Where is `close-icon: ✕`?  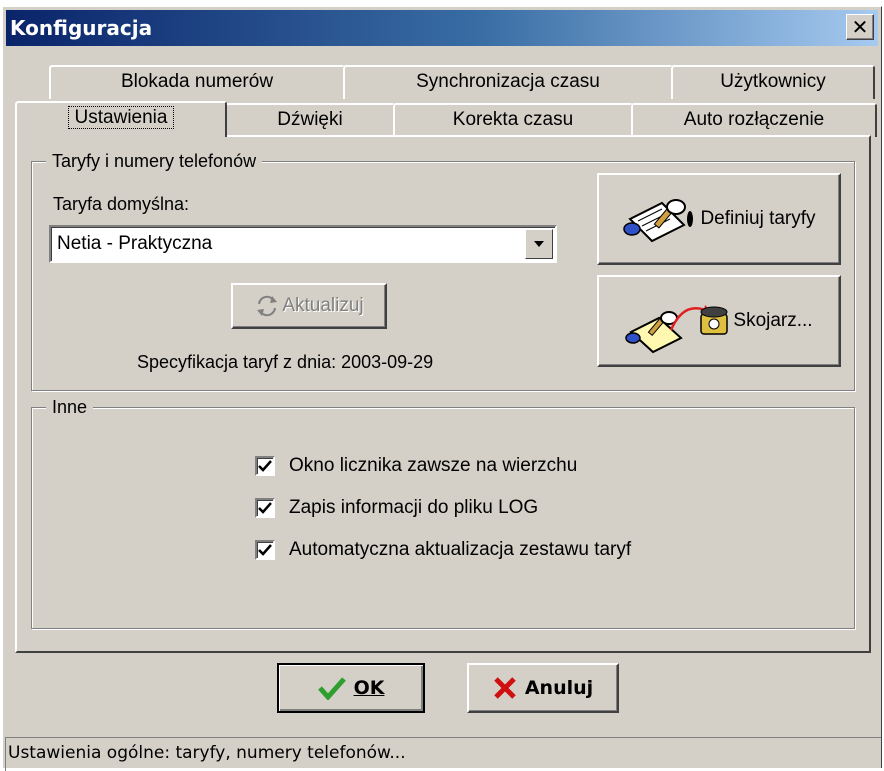
close-icon: ✕ is located at coordinates (860, 27).